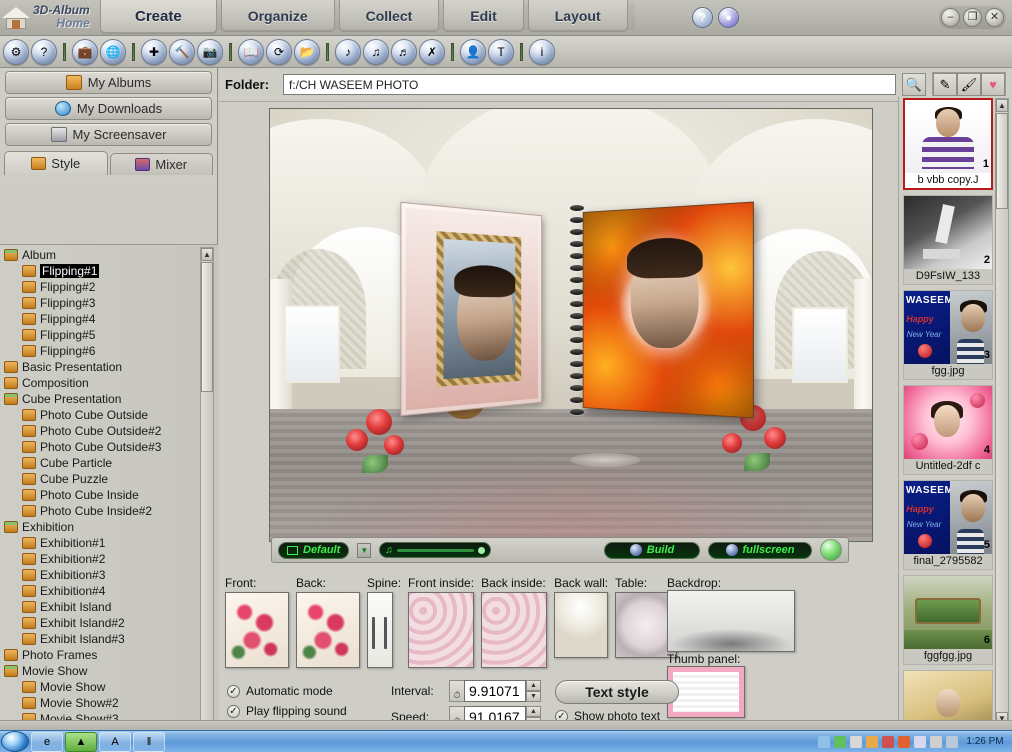 The width and height of the screenshot is (1012, 752). What do you see at coordinates (56, 163) in the screenshot?
I see `tab-style: Style` at bounding box center [56, 163].